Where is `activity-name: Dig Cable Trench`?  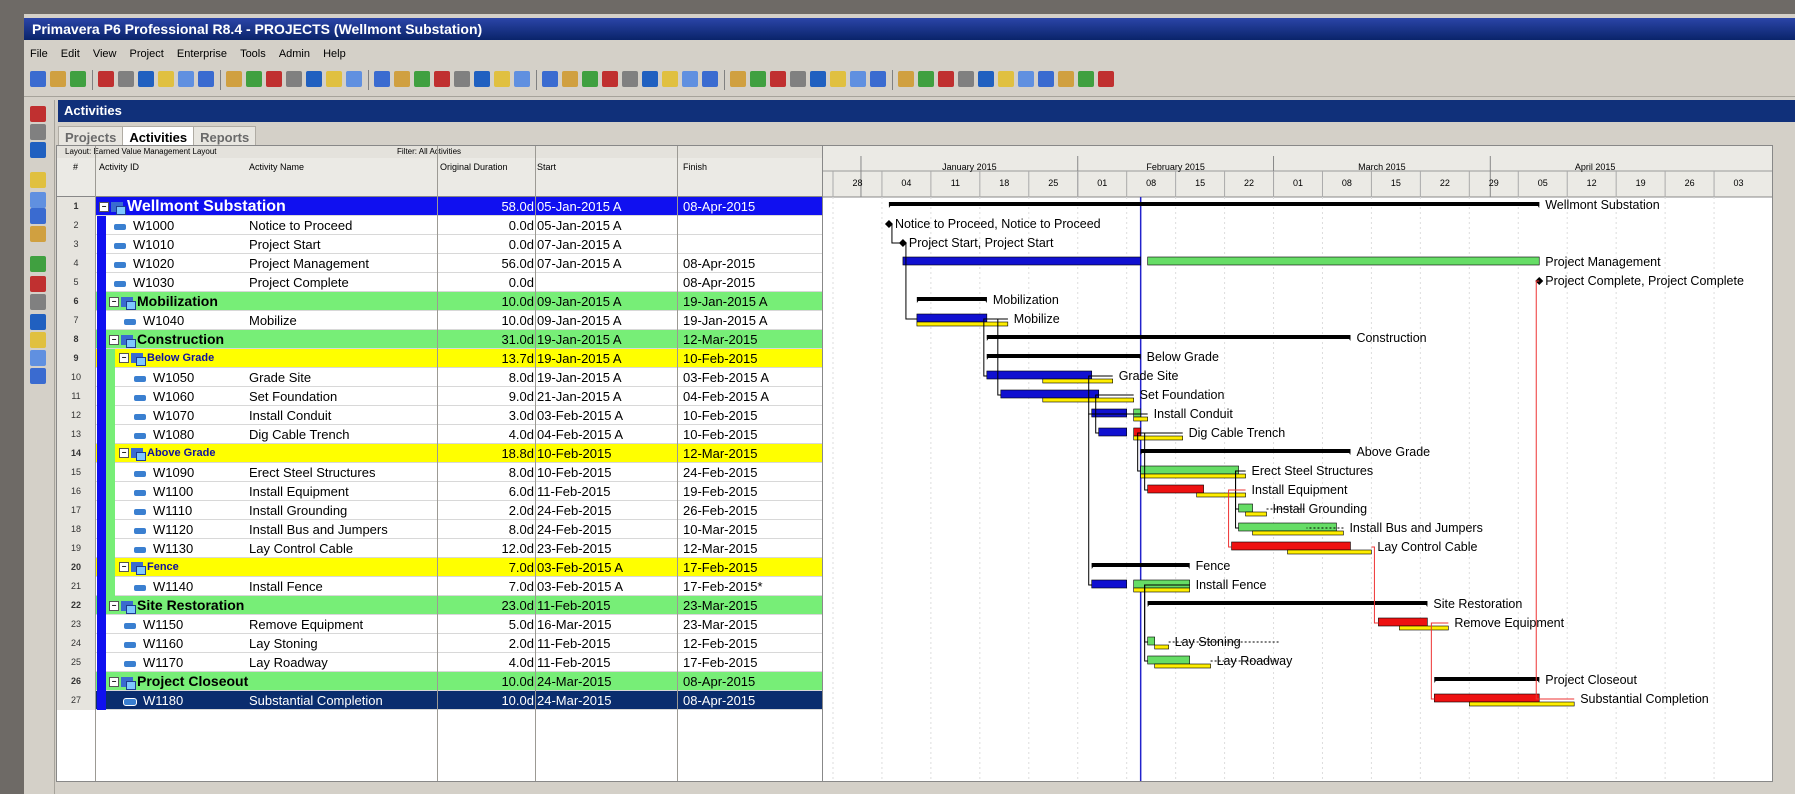 activity-name: Dig Cable Trench is located at coordinates (299, 434).